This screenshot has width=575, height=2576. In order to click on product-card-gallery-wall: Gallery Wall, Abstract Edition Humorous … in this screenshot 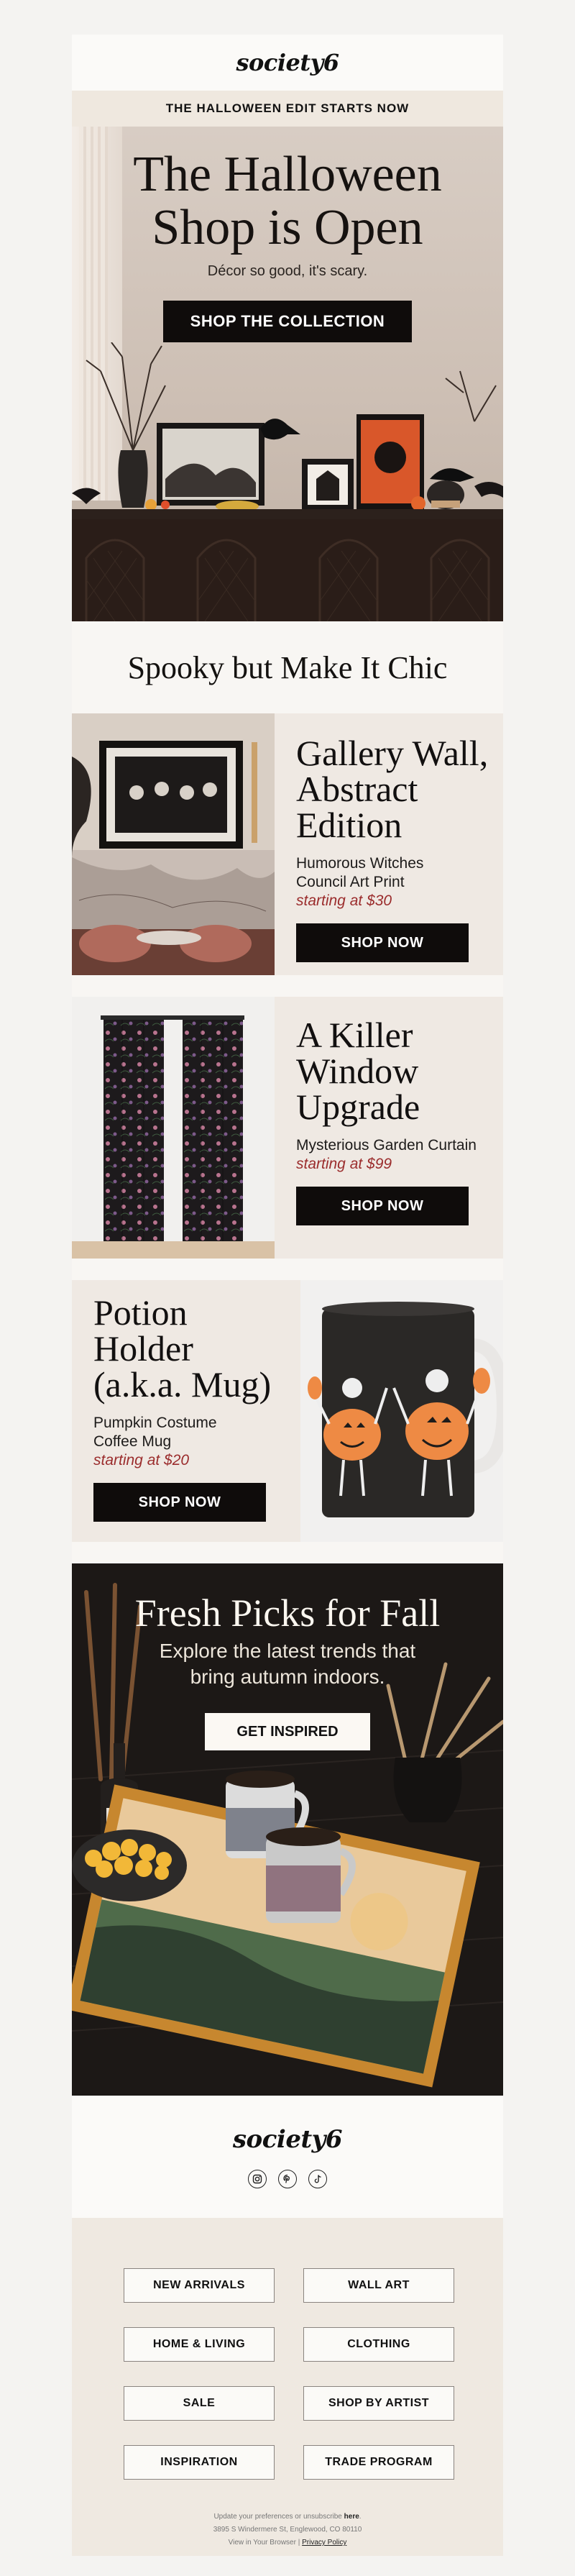, I will do `click(287, 844)`.